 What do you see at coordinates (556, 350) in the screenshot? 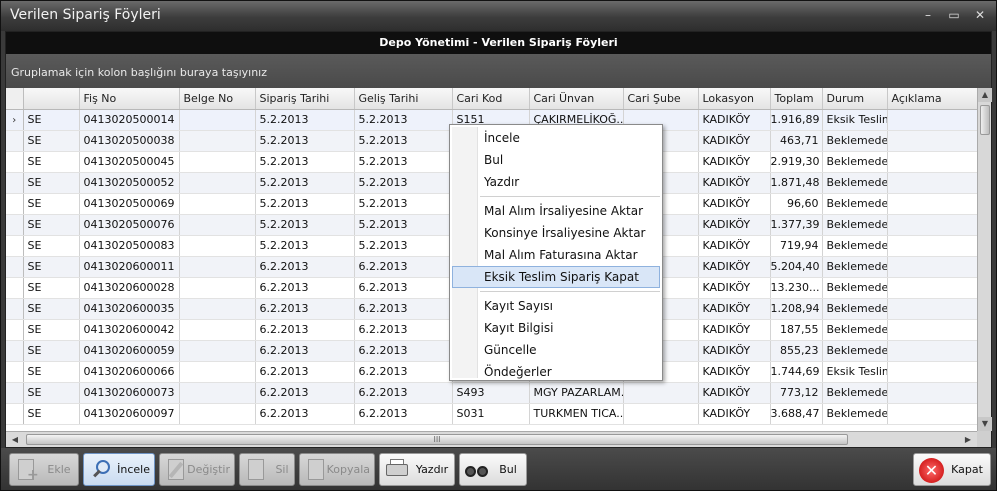
I see `context-menu-item: Güncelle` at bounding box center [556, 350].